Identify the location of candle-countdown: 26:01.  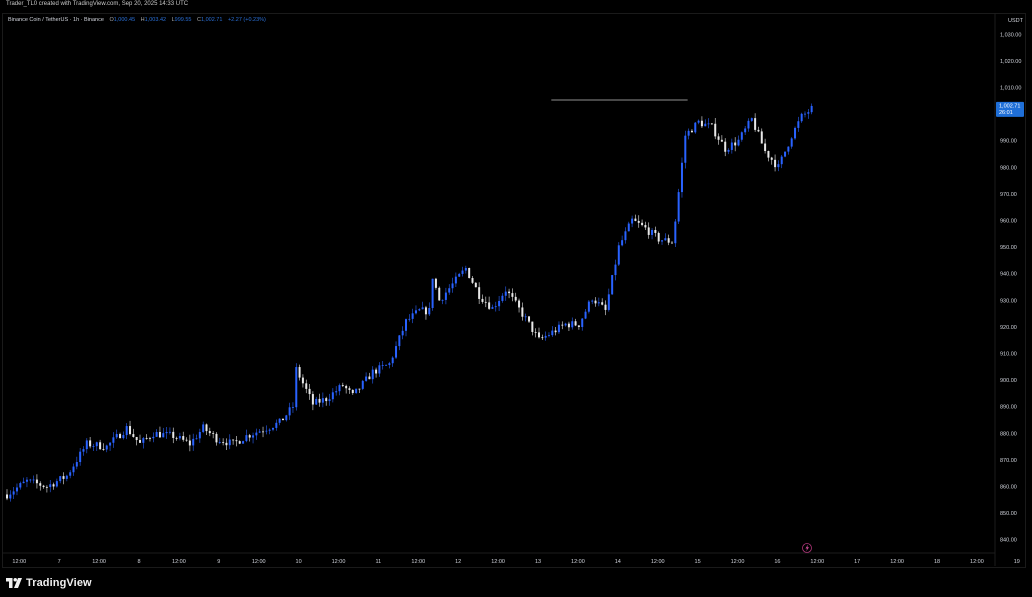
(1006, 113).